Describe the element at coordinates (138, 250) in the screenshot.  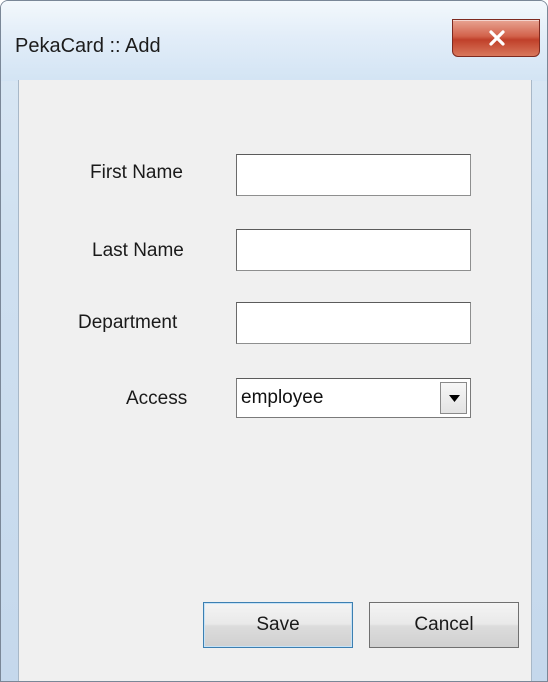
I see `last-name-label: Last Name` at that location.